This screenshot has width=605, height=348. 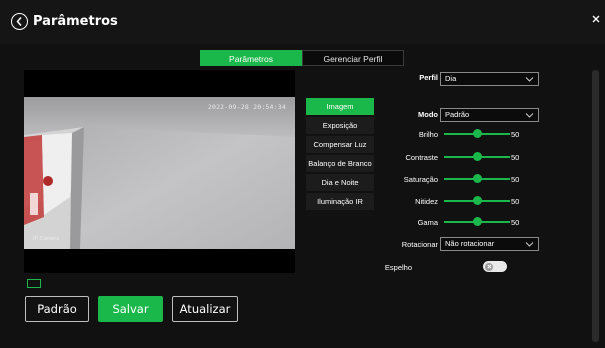 I want to click on rotate-value: Não rotacionar, so click(x=470, y=243).